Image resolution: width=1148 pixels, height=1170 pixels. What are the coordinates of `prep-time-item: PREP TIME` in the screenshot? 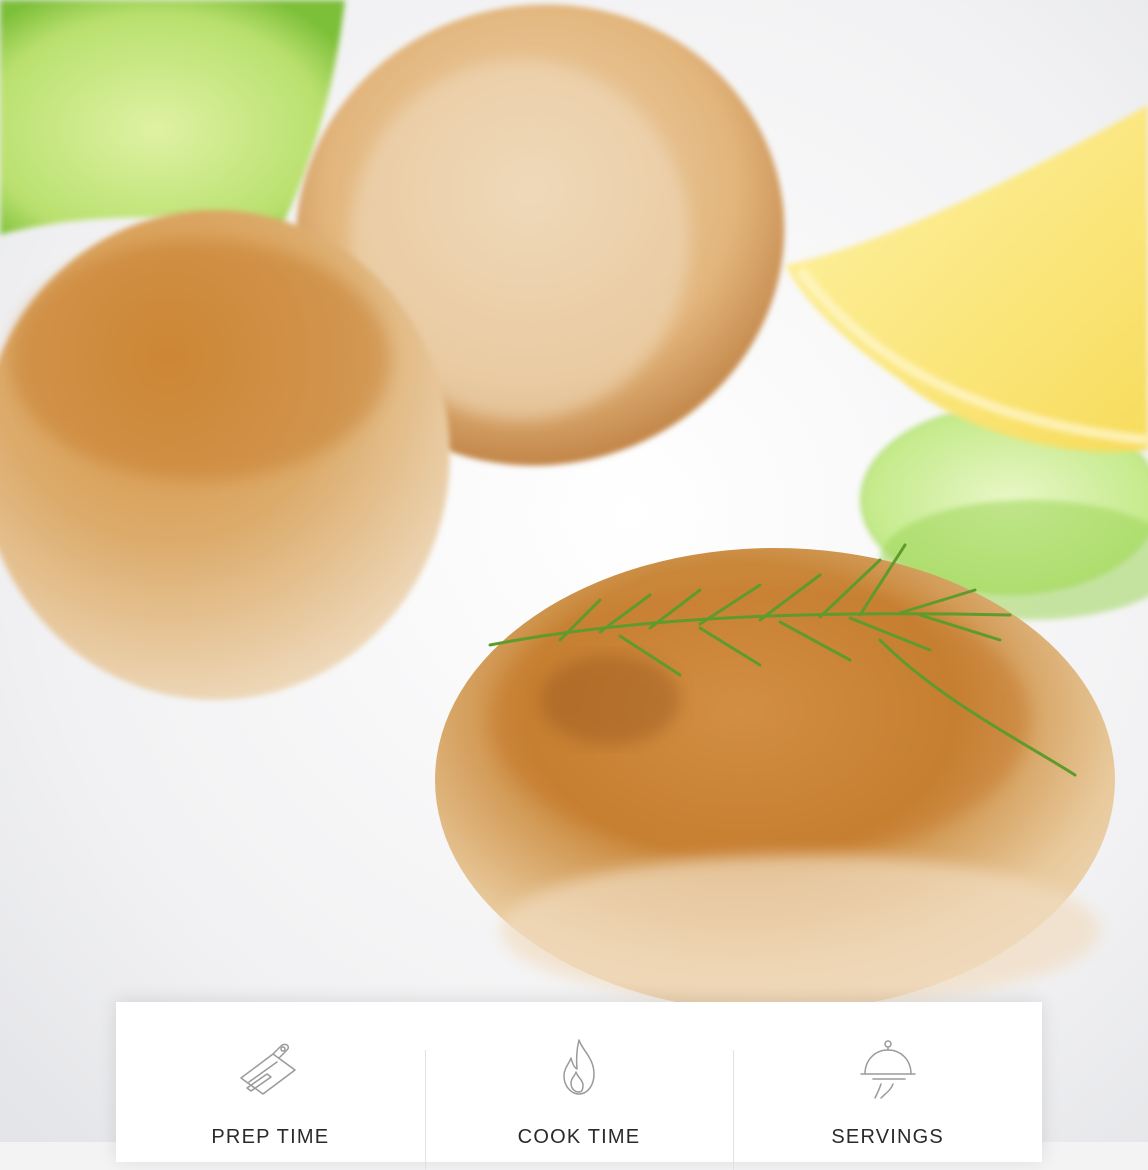 It's located at (270, 1082).